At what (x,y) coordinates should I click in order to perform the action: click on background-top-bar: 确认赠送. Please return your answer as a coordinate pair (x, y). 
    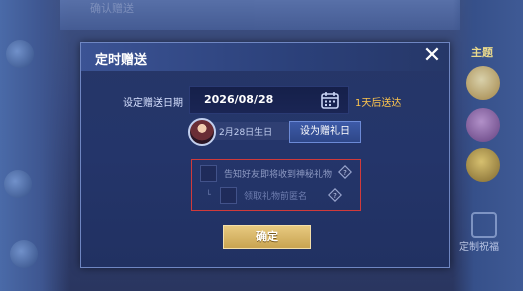
    Looking at the image, I should click on (260, 15).